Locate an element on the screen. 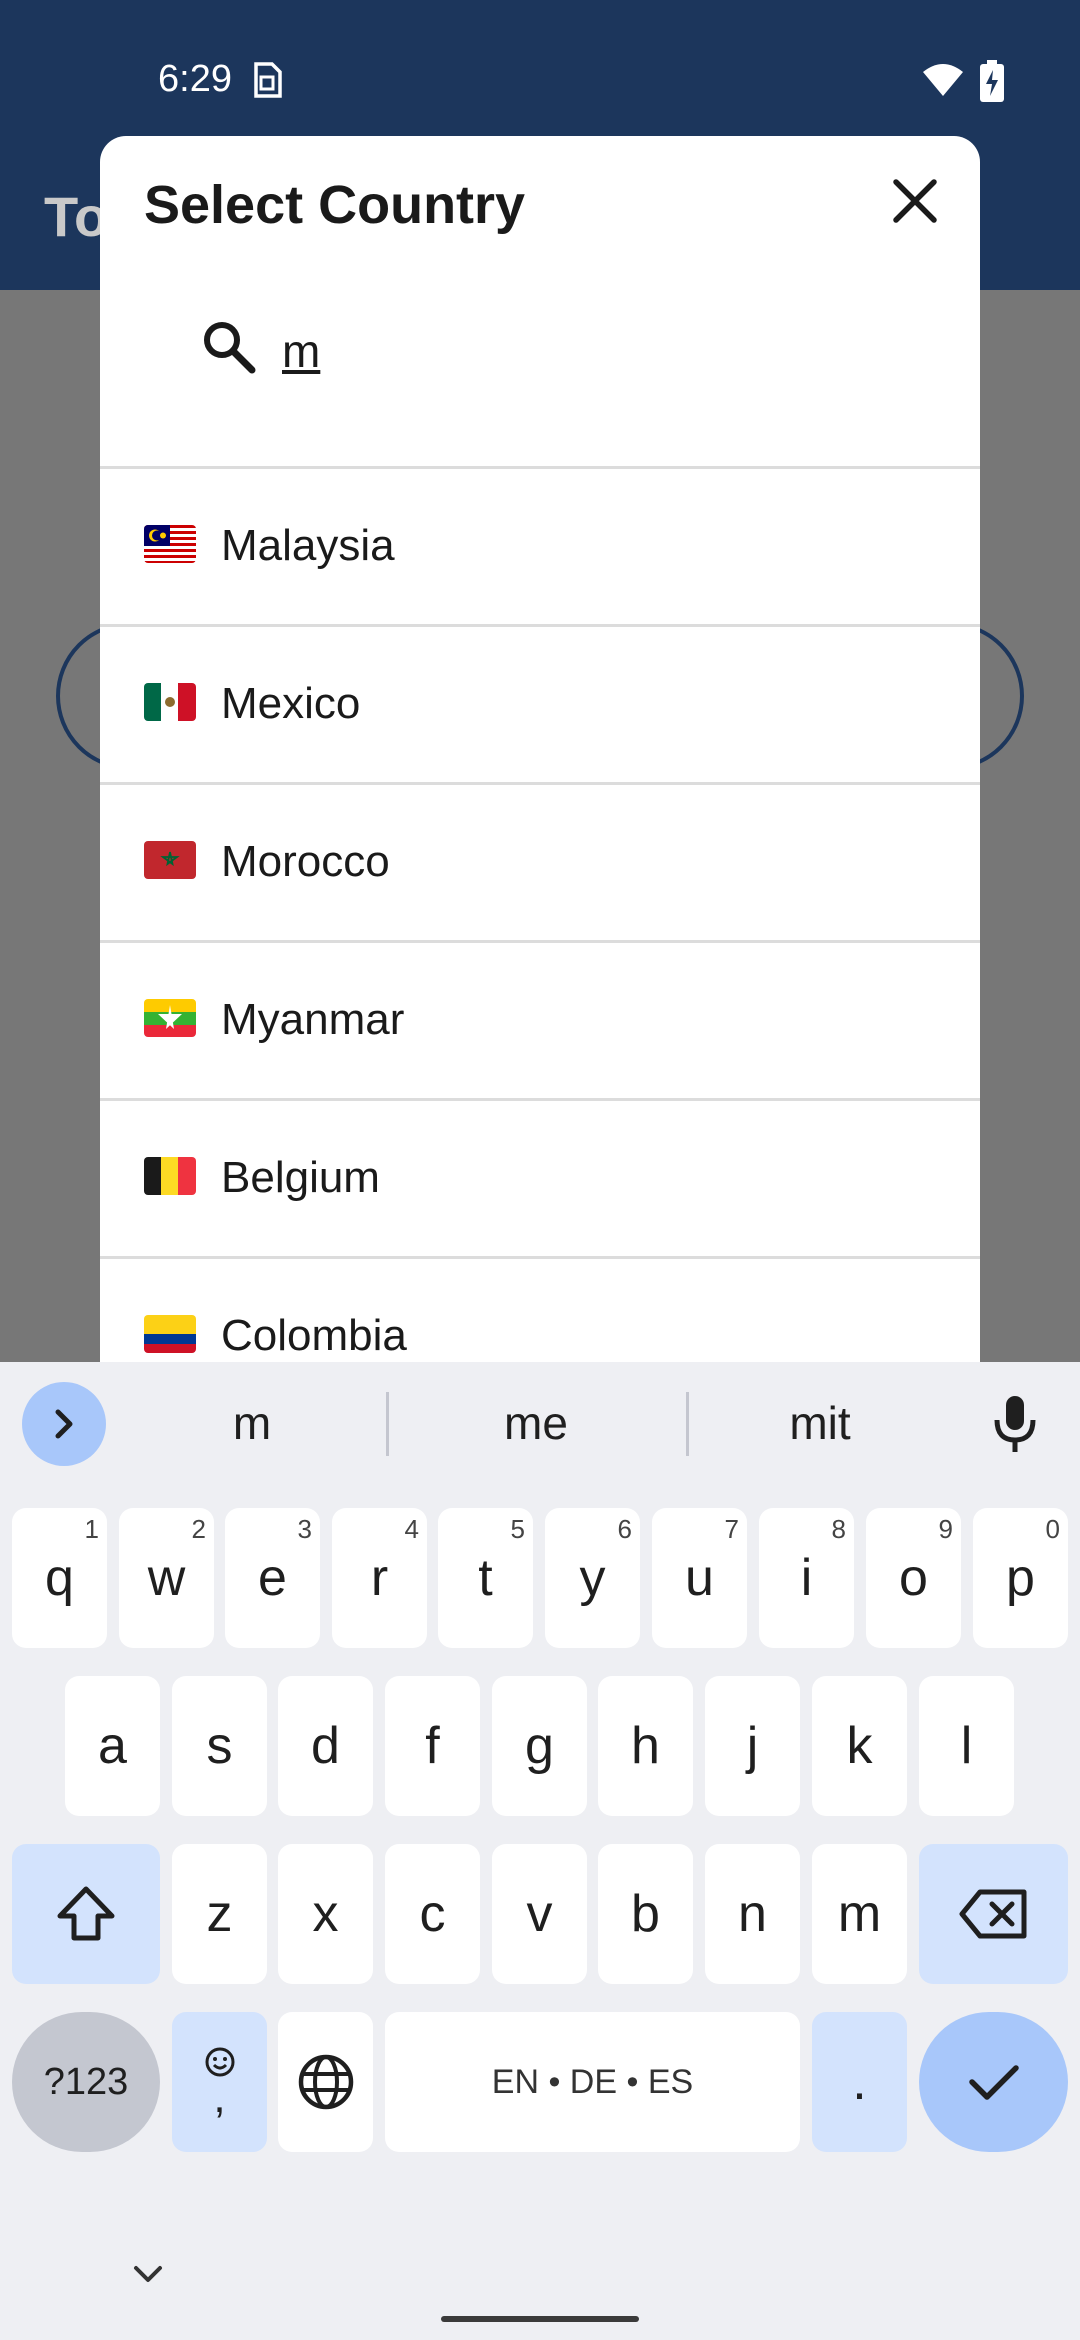 This screenshot has width=1080, height=2340. key-x: x is located at coordinates (325, 1914).